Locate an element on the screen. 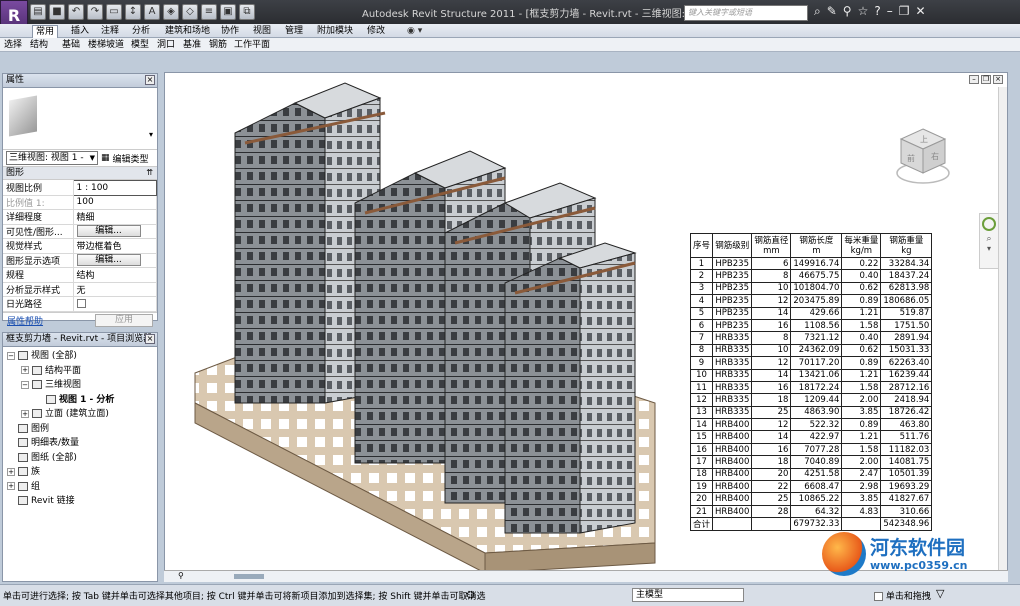 The width and height of the screenshot is (1020, 606). panel-model: 模型 is located at coordinates (140, 45).